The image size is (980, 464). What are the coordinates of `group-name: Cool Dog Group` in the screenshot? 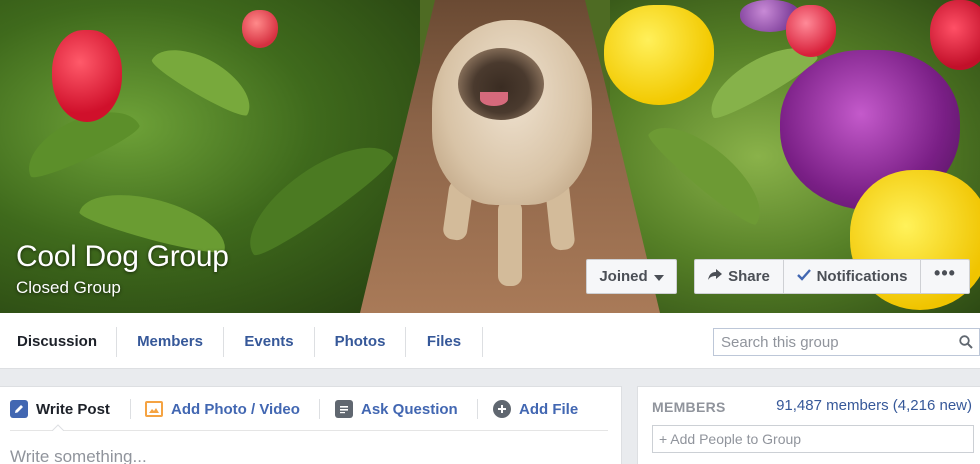 It's located at (122, 257).